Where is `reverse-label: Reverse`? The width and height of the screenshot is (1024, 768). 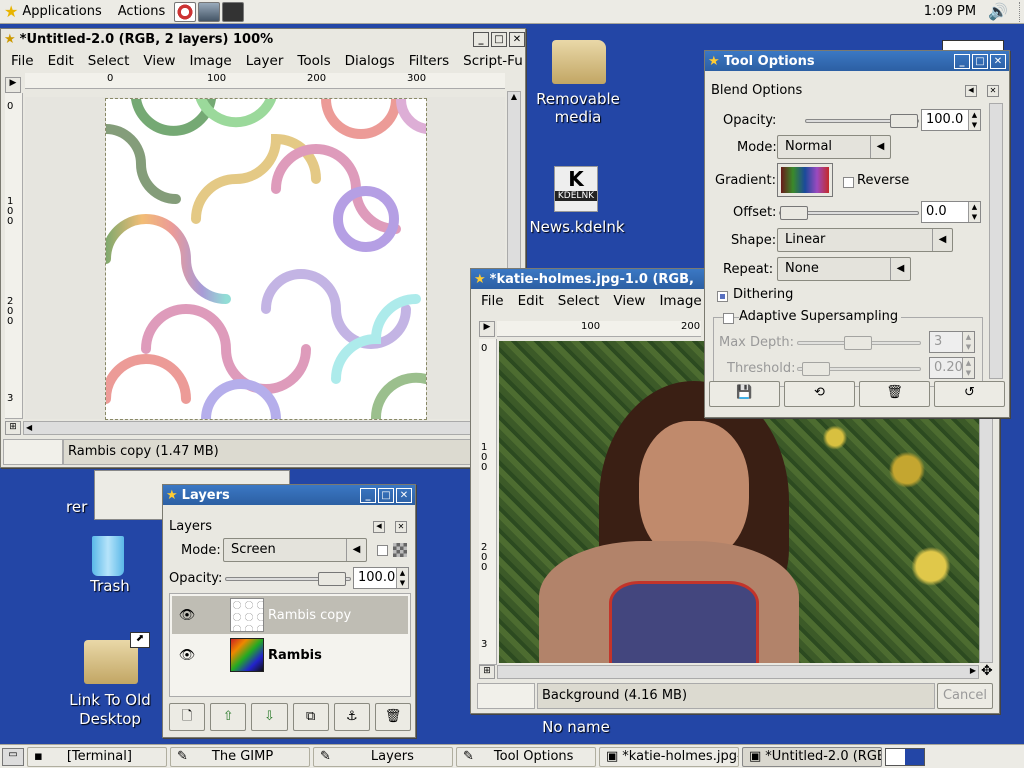 reverse-label: Reverse is located at coordinates (883, 180).